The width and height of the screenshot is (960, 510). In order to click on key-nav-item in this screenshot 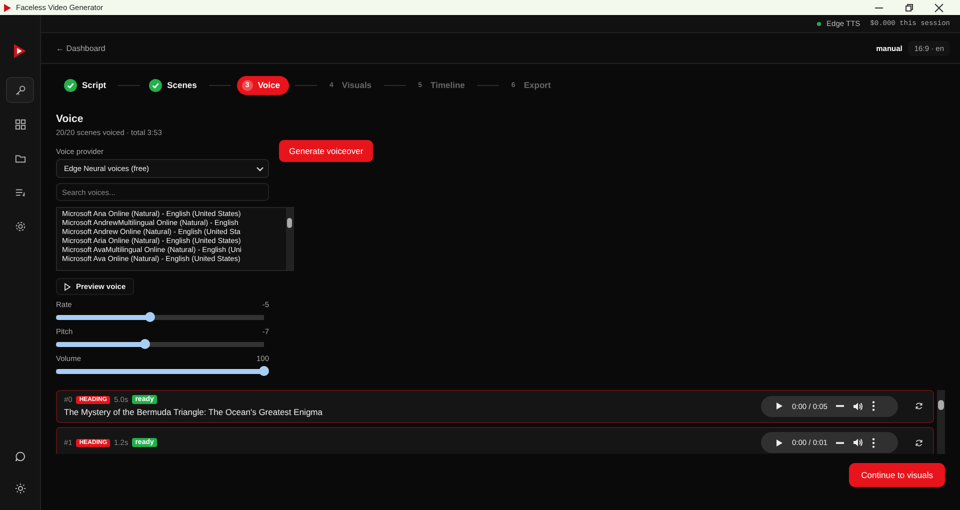, I will do `click(20, 90)`.